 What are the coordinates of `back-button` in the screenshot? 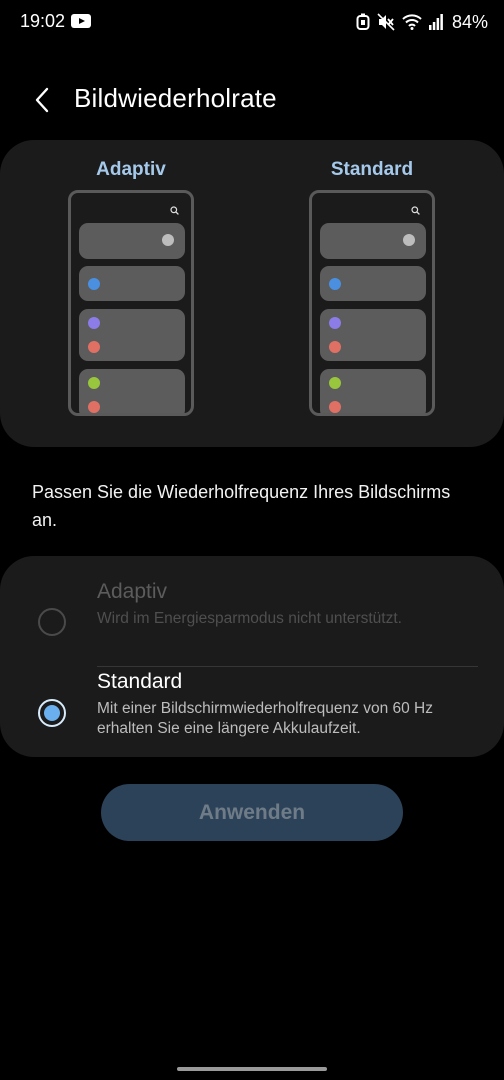 It's located at (42, 100).